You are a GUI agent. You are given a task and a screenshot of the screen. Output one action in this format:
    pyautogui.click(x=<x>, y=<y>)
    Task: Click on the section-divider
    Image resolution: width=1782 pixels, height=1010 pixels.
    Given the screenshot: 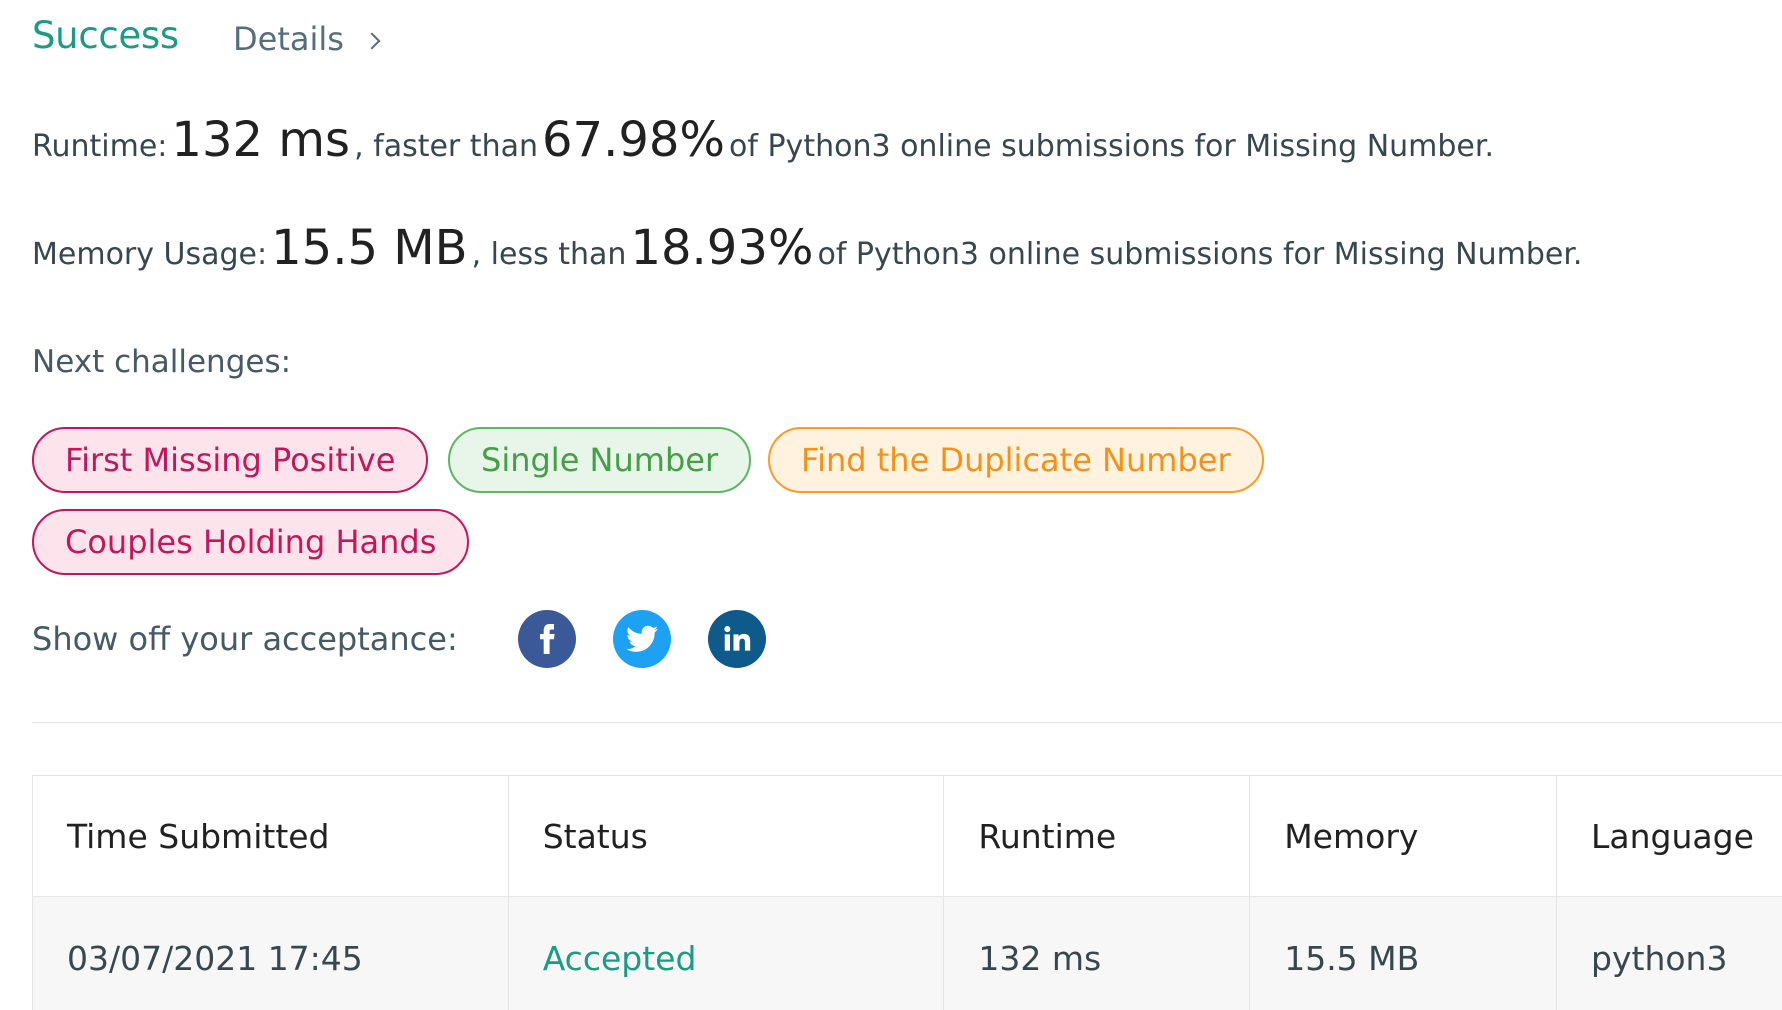 What is the action you would take?
    pyautogui.click(x=907, y=722)
    